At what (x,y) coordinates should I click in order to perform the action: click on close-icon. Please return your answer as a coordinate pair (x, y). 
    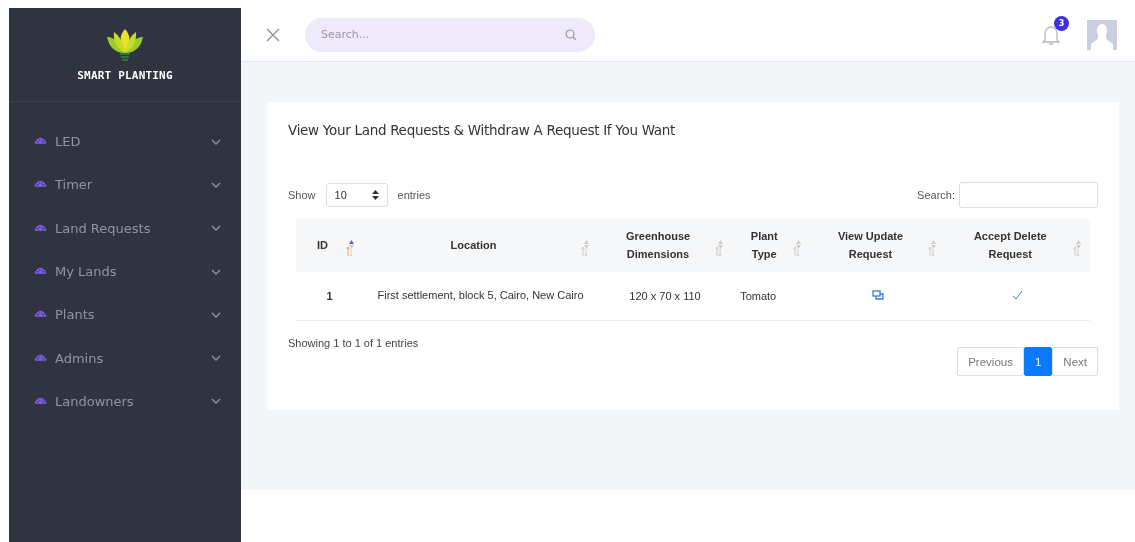
    Looking at the image, I should click on (273, 34).